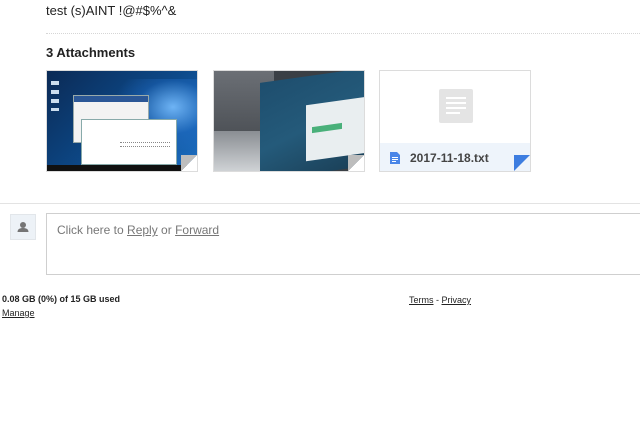  I want to click on attachment-thumbnail-desktop-screenshot, so click(122, 121).